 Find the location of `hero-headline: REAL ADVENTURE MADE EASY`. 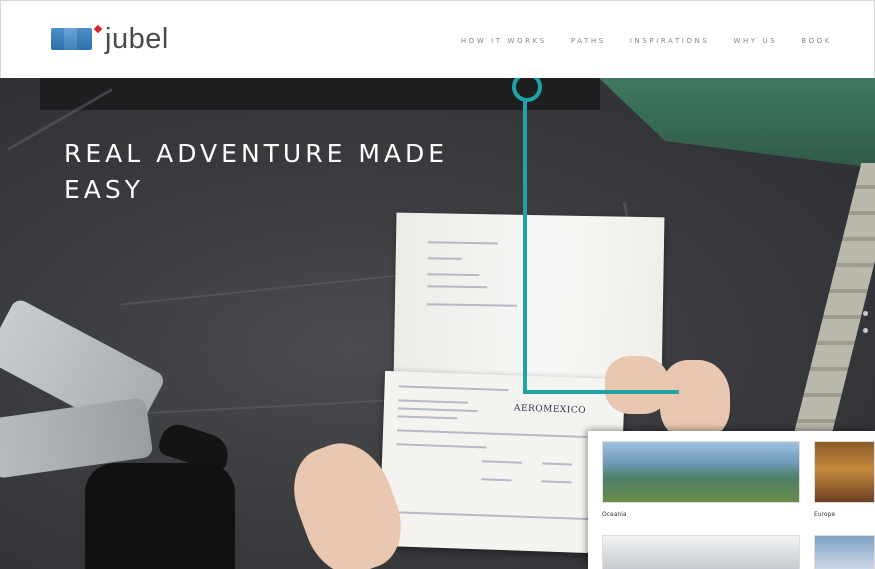

hero-headline: REAL ADVENTURE MADE EASY is located at coordinates (256, 171).